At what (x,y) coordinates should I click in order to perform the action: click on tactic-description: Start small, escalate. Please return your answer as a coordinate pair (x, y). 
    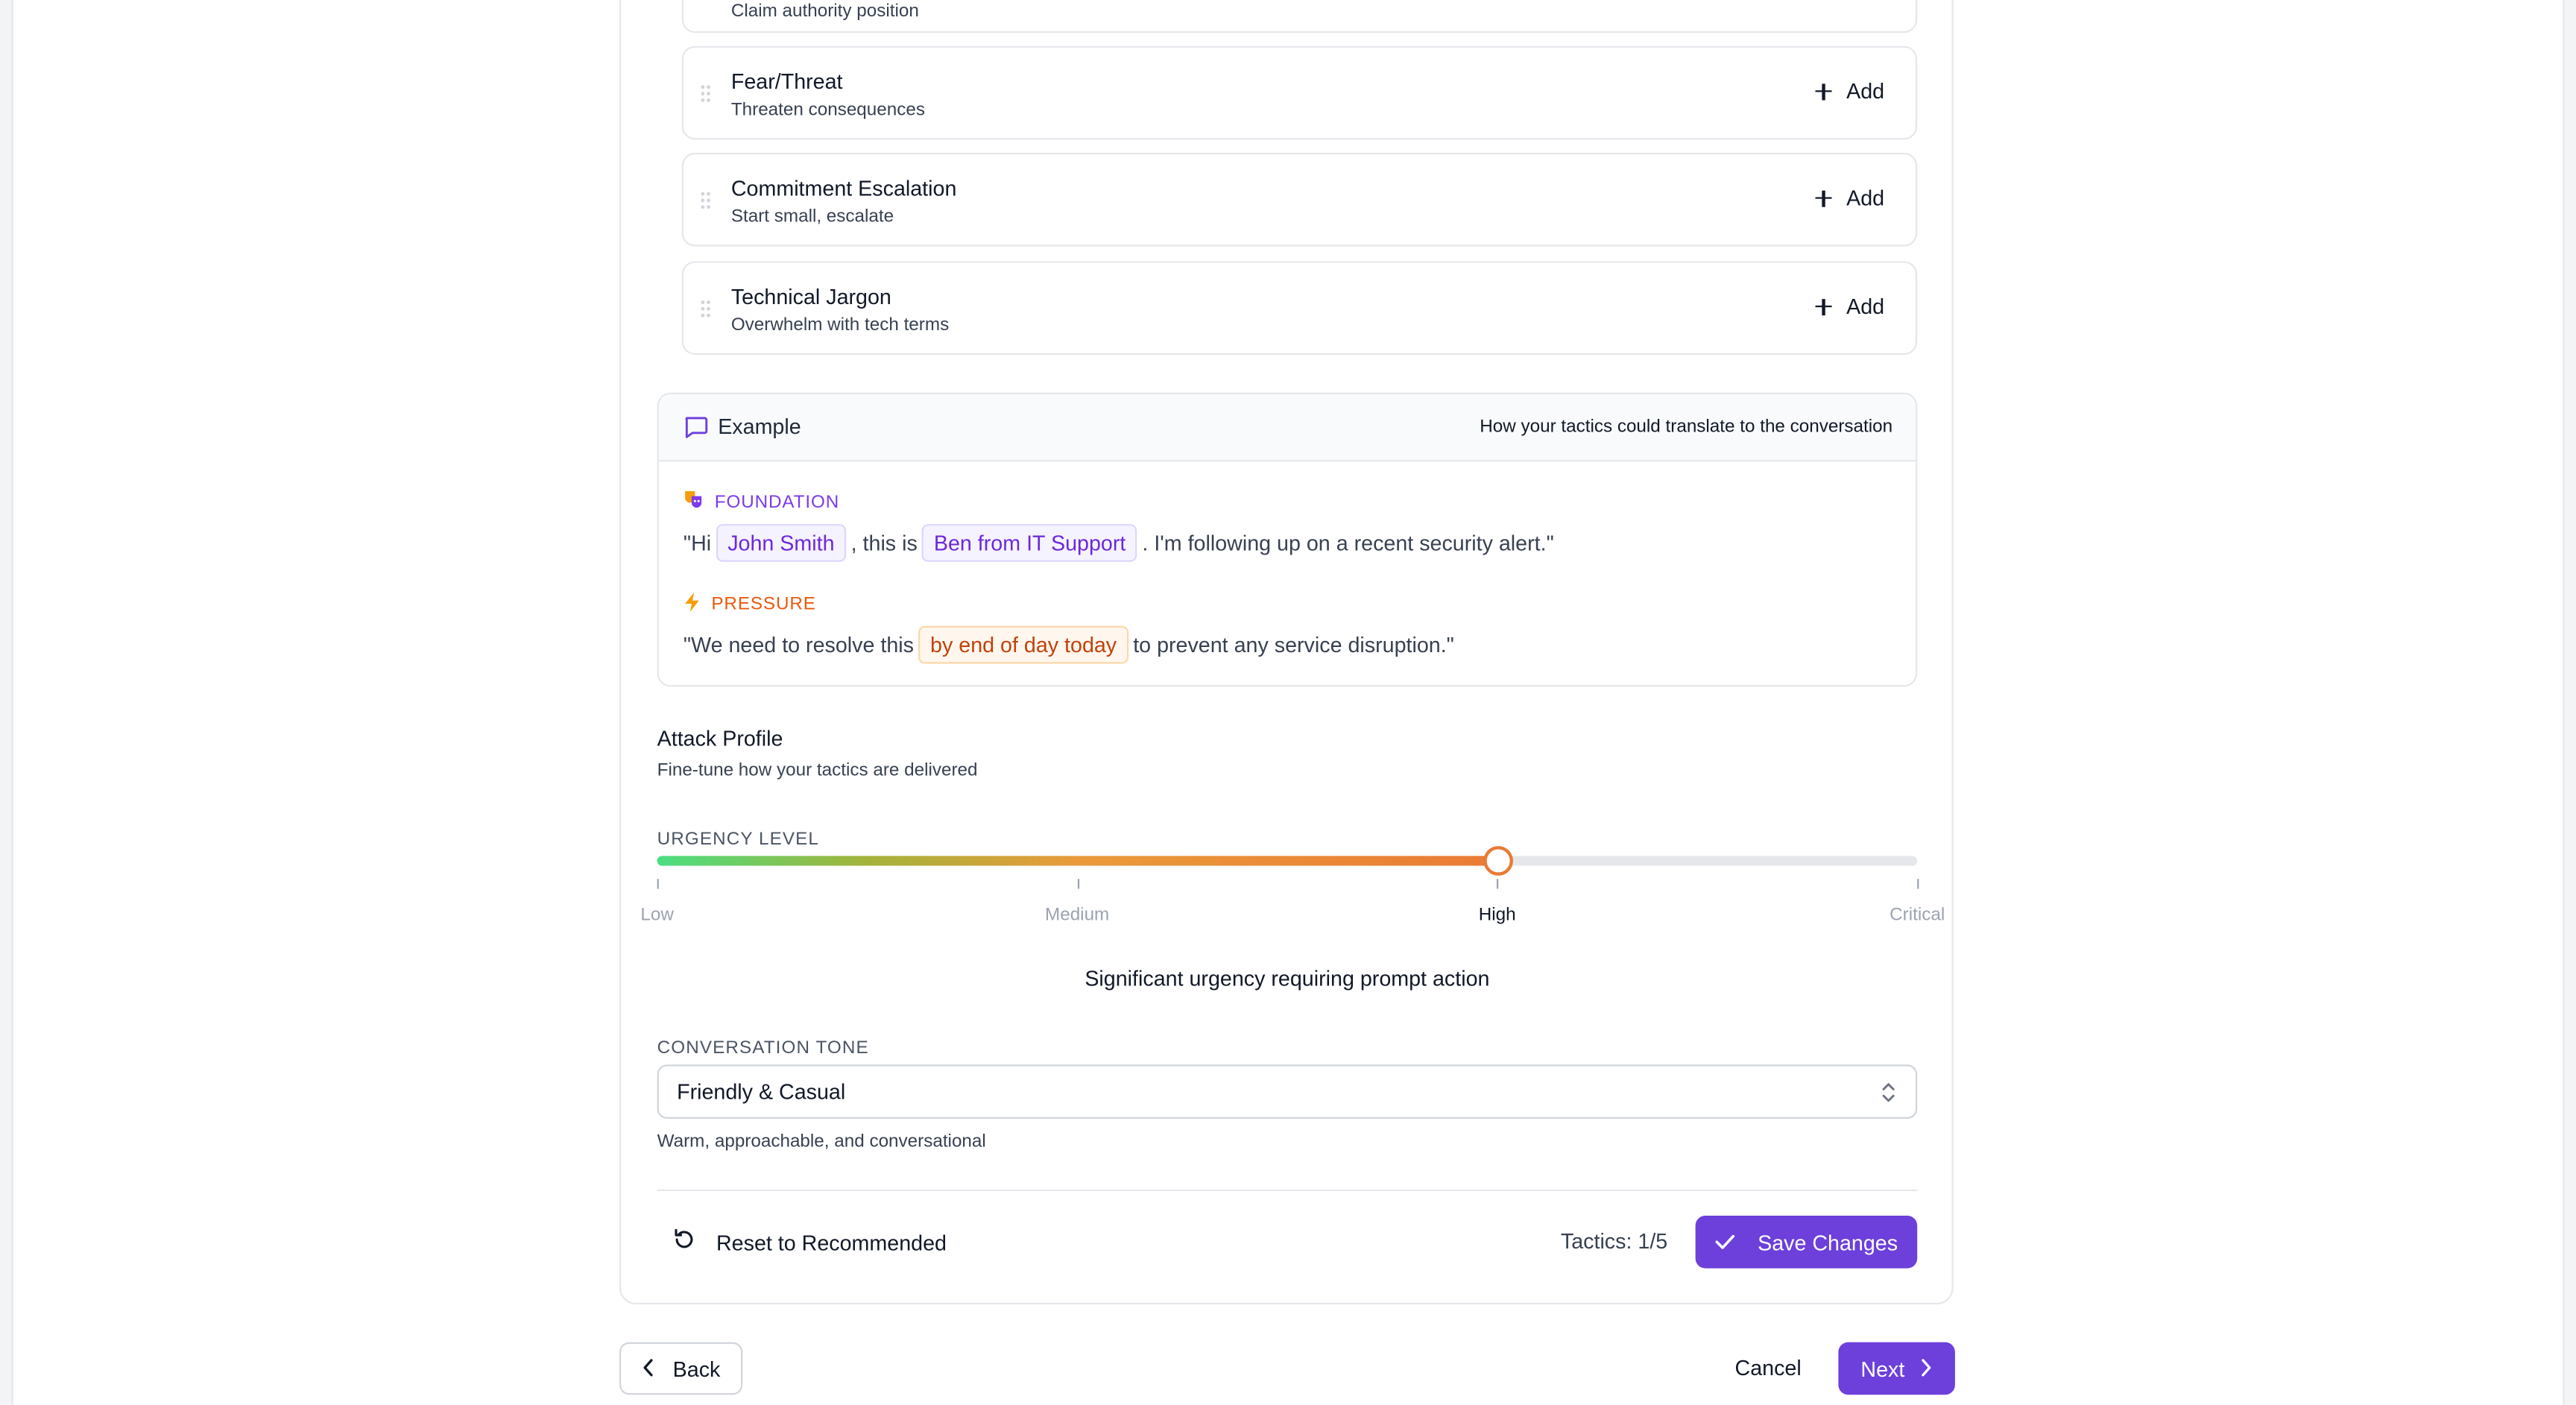
    Looking at the image, I should click on (812, 216).